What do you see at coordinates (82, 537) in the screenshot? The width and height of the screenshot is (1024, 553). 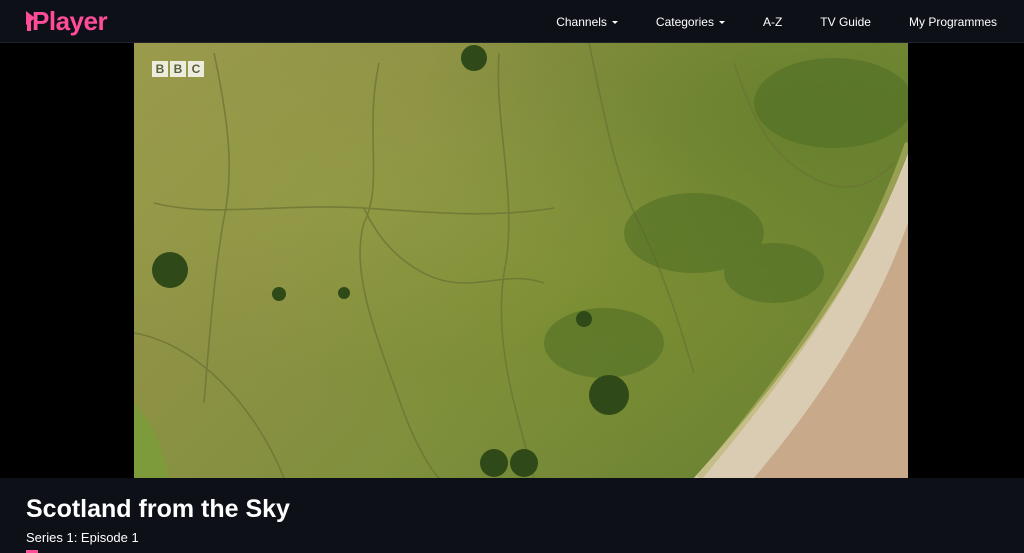 I see `episode-label: Series 1: Episode 1` at bounding box center [82, 537].